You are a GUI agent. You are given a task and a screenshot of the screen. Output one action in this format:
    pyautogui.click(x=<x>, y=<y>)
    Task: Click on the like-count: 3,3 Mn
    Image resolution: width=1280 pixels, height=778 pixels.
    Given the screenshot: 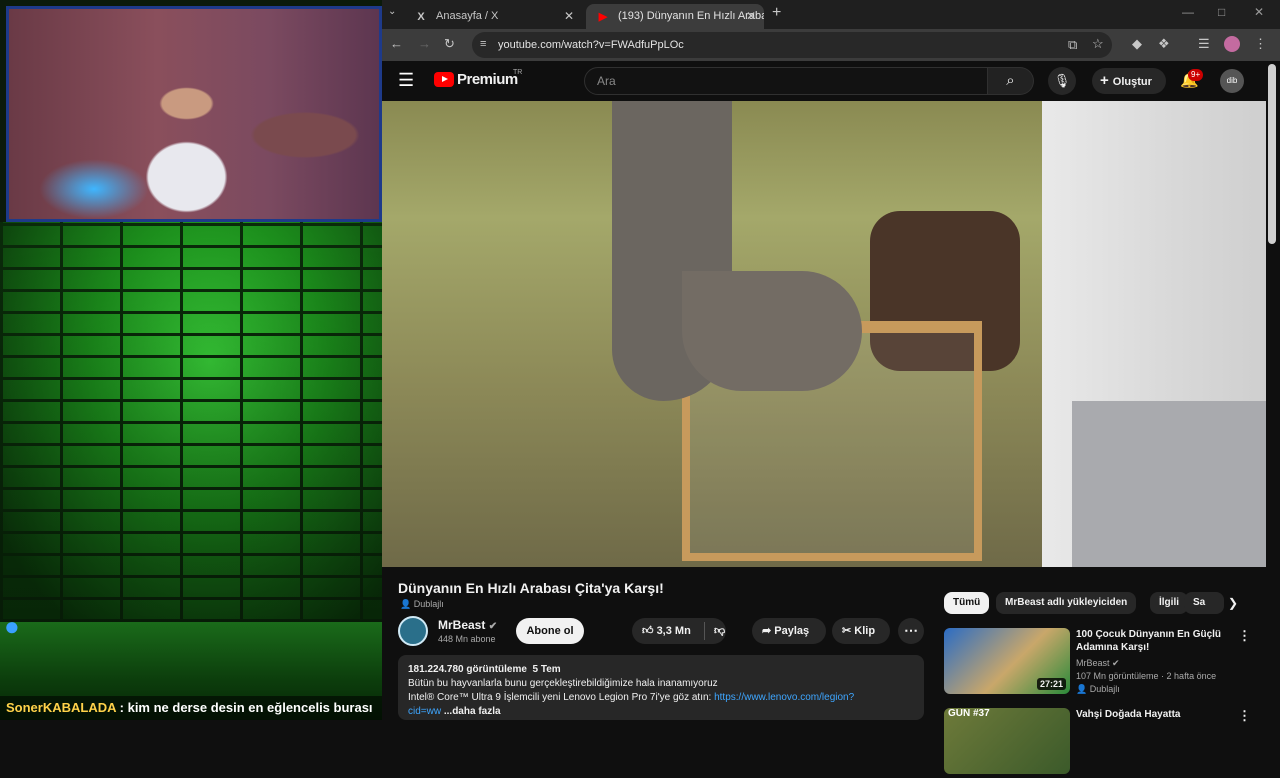 What is the action you would take?
    pyautogui.click(x=673, y=631)
    